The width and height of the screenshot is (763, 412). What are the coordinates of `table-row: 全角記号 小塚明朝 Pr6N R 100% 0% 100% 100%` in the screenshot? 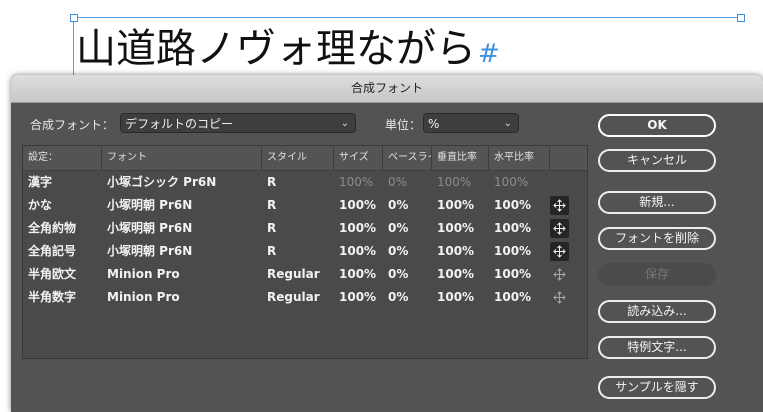 It's located at (305, 251).